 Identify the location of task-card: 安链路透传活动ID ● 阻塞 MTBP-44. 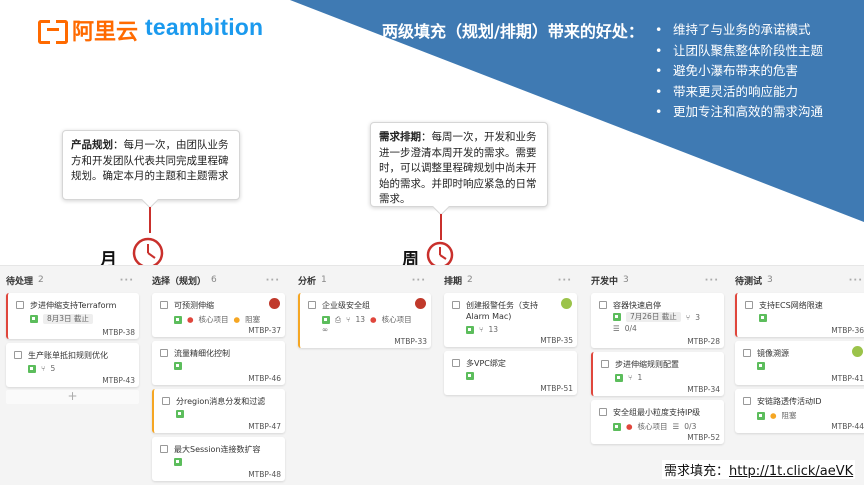
(799, 411).